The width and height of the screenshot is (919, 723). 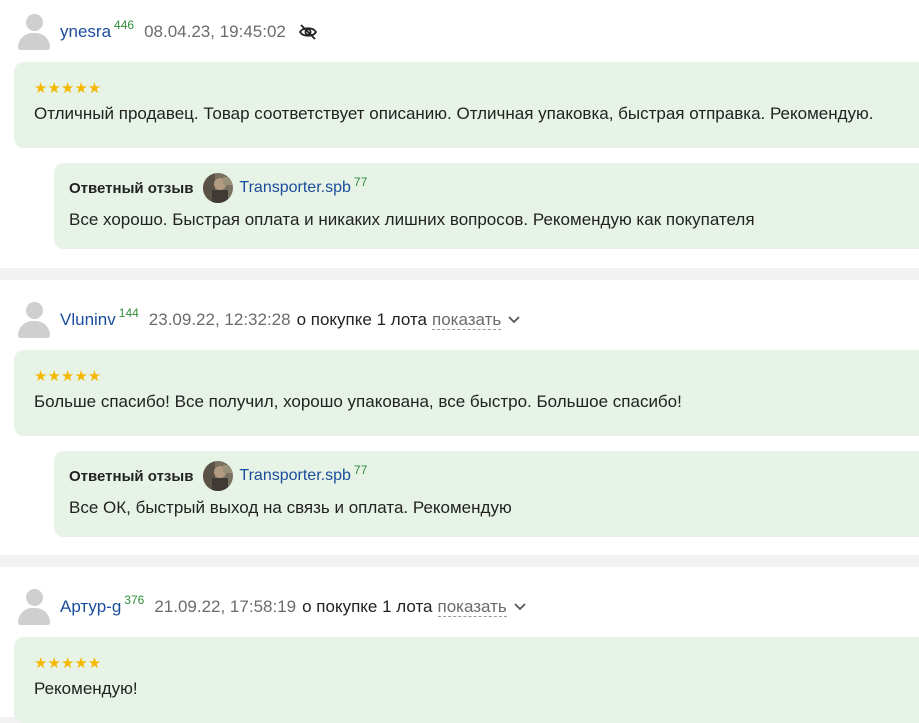 What do you see at coordinates (88, 320) in the screenshot?
I see `username-link: Vluninv` at bounding box center [88, 320].